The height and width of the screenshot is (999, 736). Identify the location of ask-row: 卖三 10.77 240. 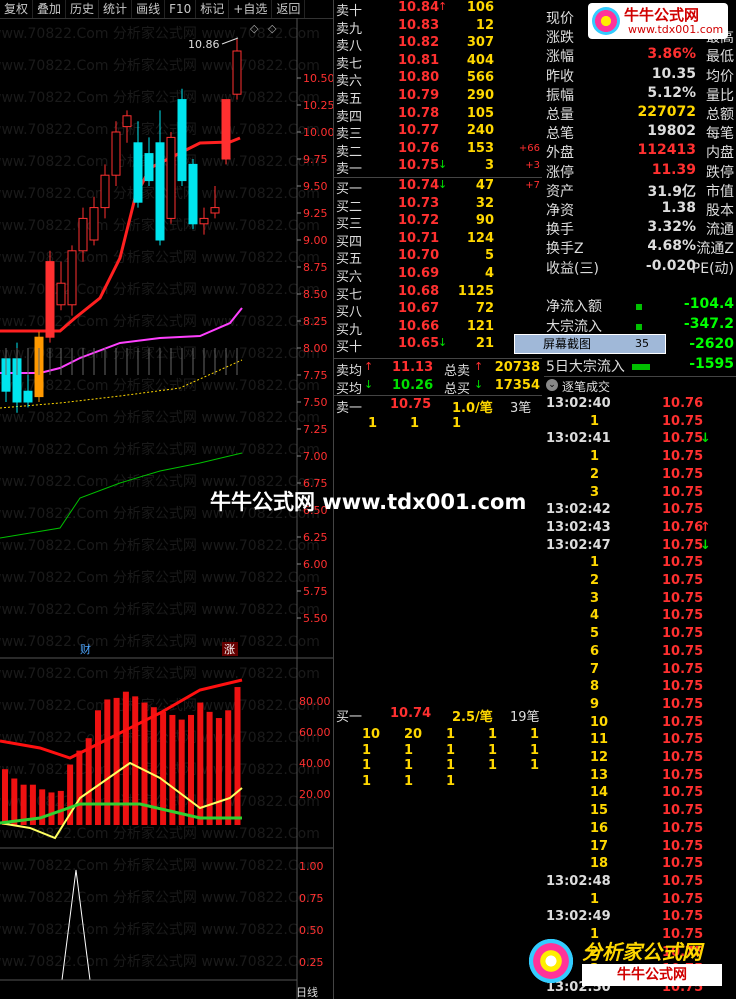
(438, 132).